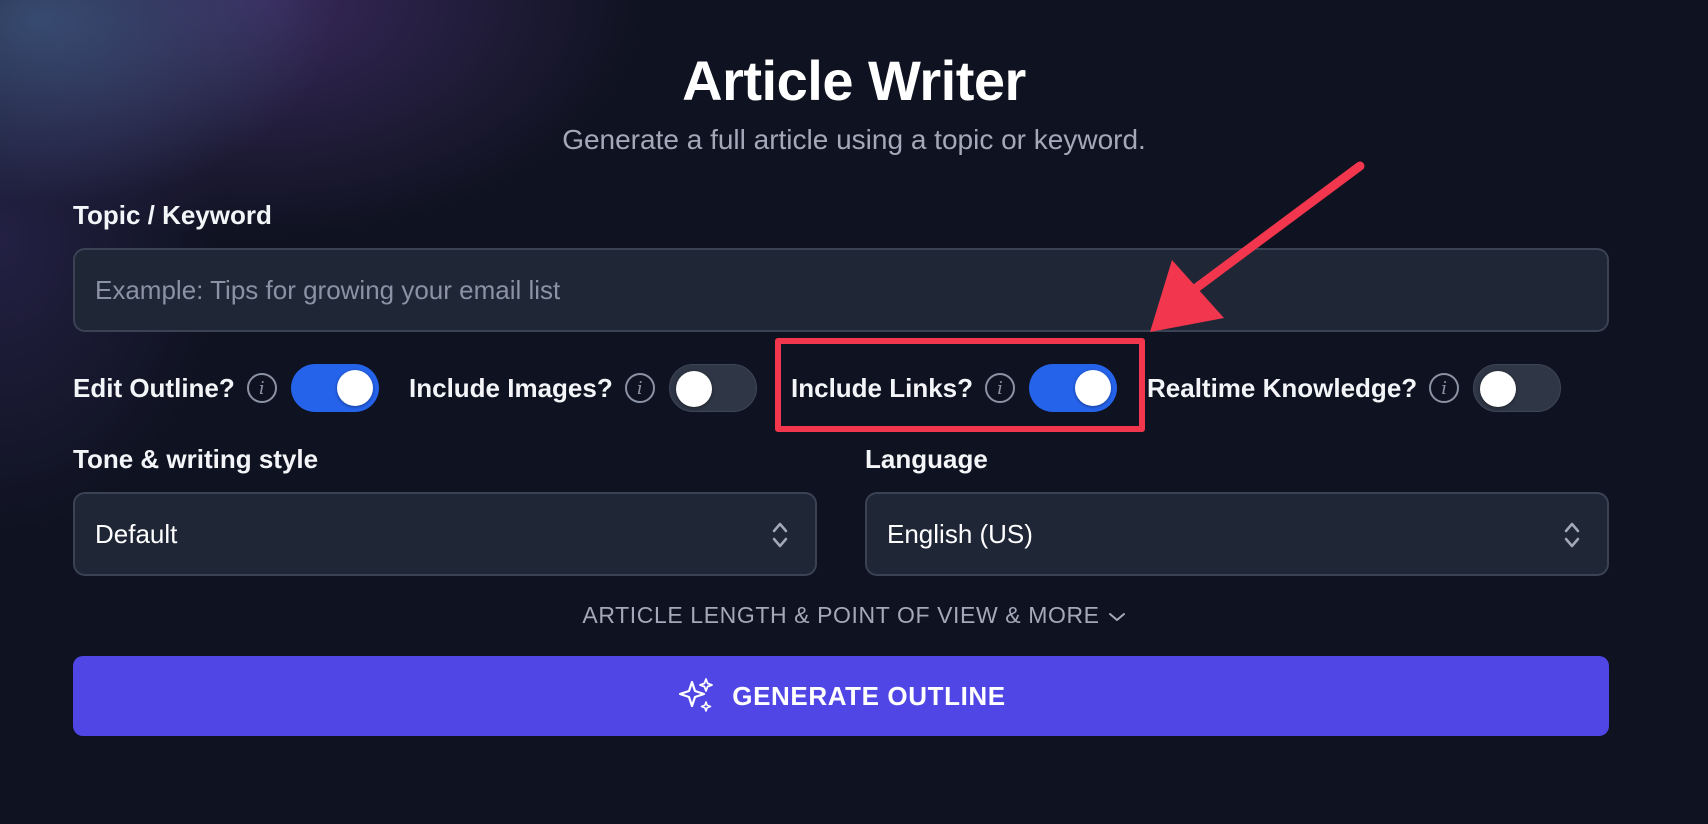  Describe the element at coordinates (196, 459) in the screenshot. I see `tone-label: Tone & writing style` at that location.